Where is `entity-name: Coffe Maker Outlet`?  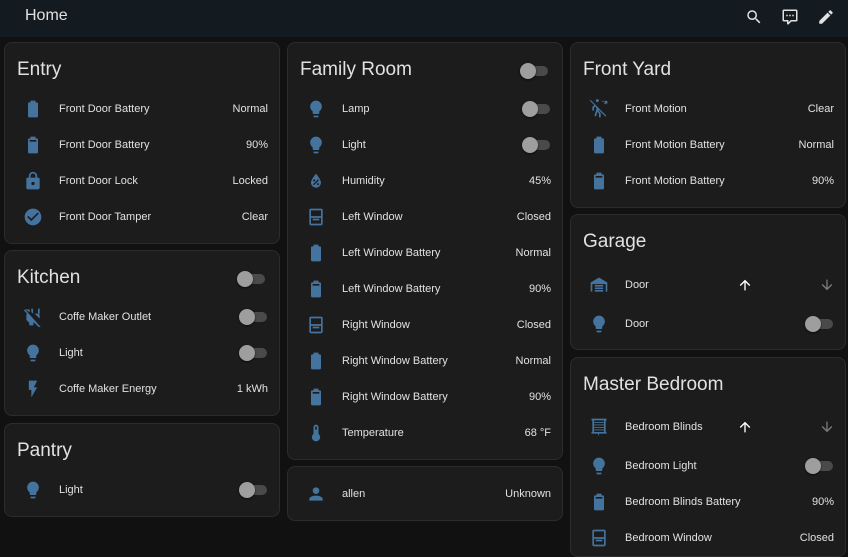 entity-name: Coffe Maker Outlet is located at coordinates (105, 317).